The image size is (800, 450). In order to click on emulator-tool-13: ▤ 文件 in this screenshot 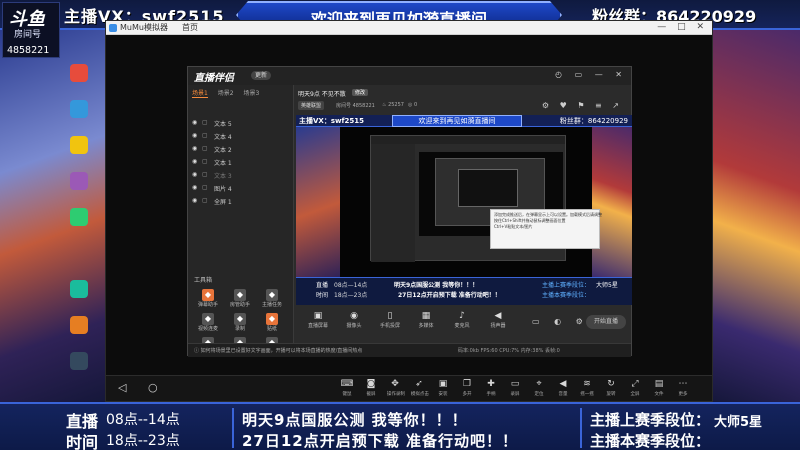, I will do `click(659, 388)`.